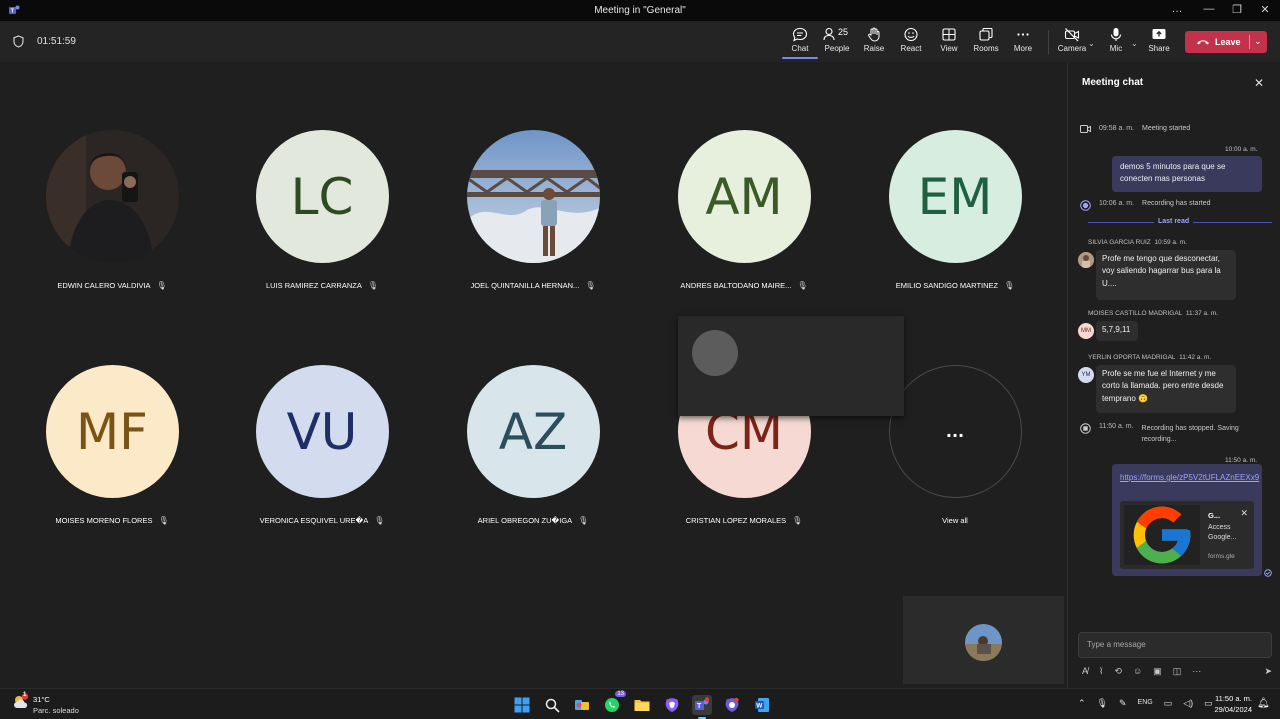  I want to click on mic-options-chevron-icon: ⌄, so click(1134, 43).